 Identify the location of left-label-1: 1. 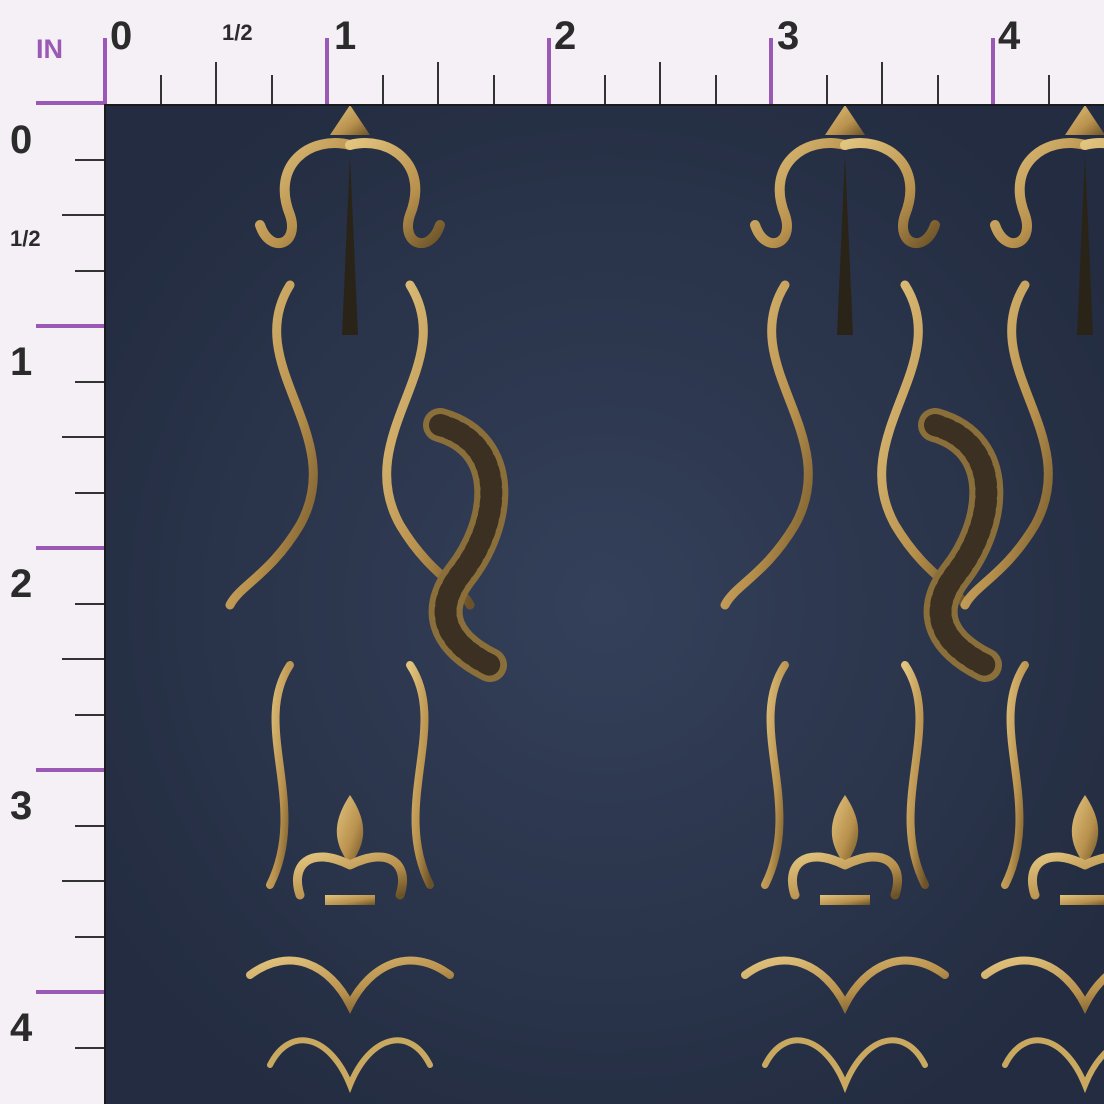
(21, 362).